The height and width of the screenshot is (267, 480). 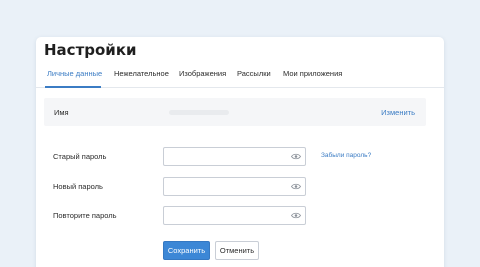 I want to click on name-row: Имя Изменить, so click(x=235, y=112).